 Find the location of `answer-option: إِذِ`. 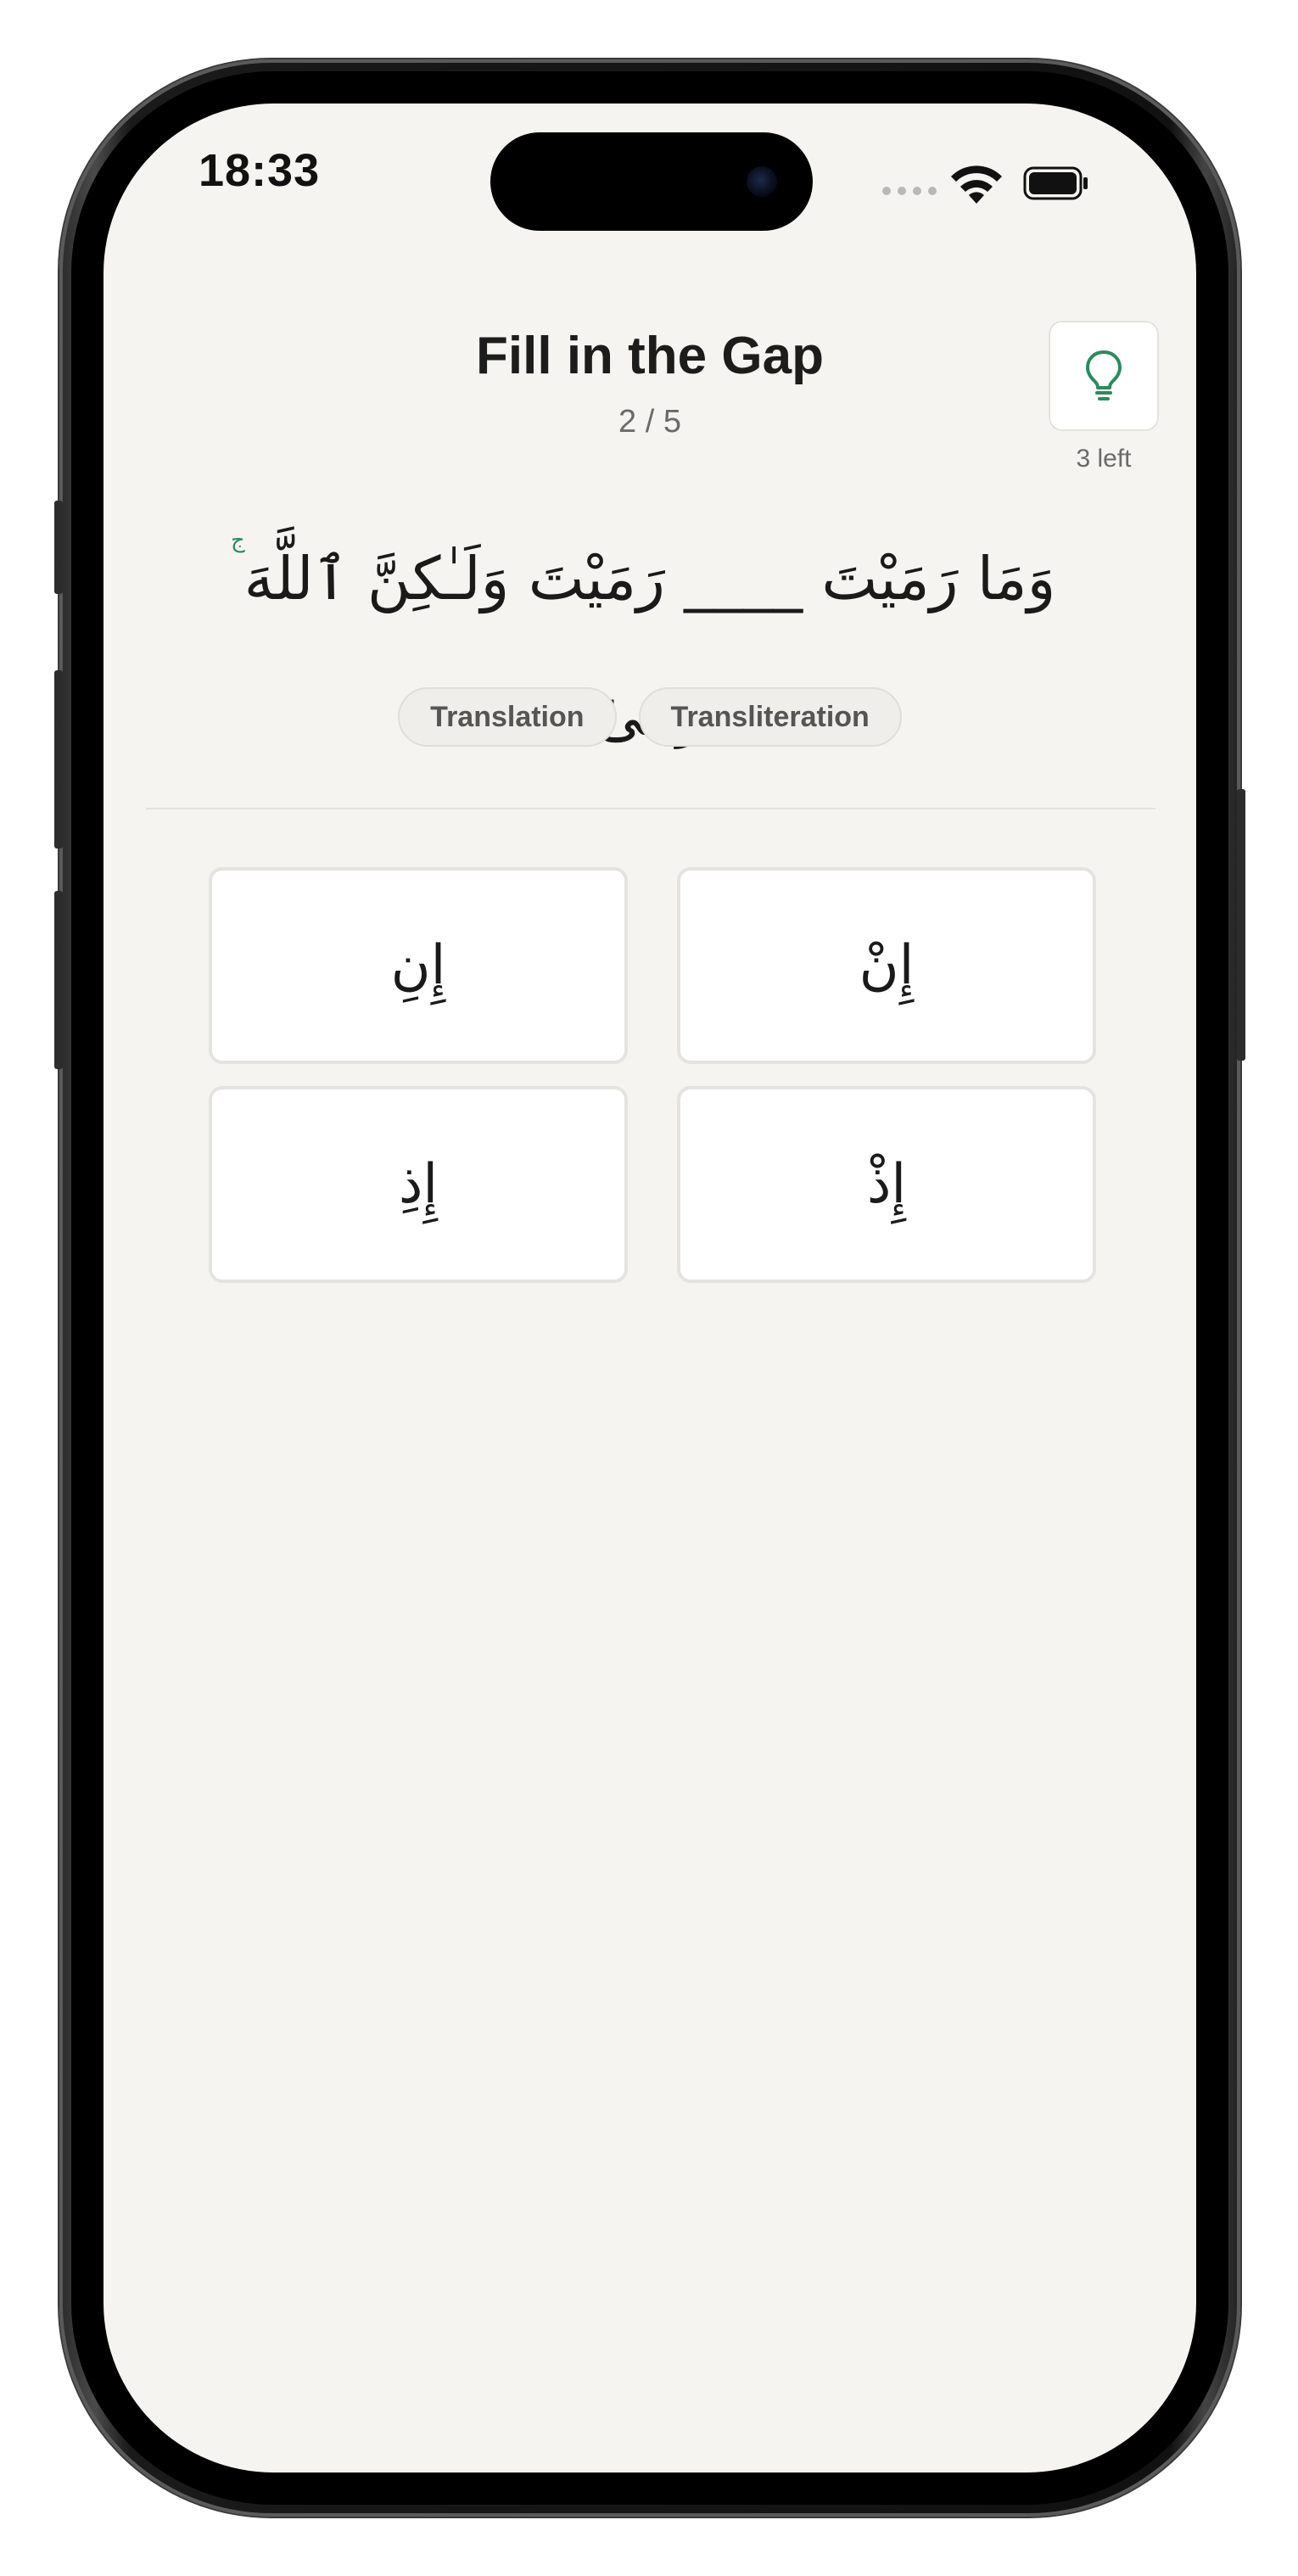

answer-option: إِذِ is located at coordinates (418, 1184).